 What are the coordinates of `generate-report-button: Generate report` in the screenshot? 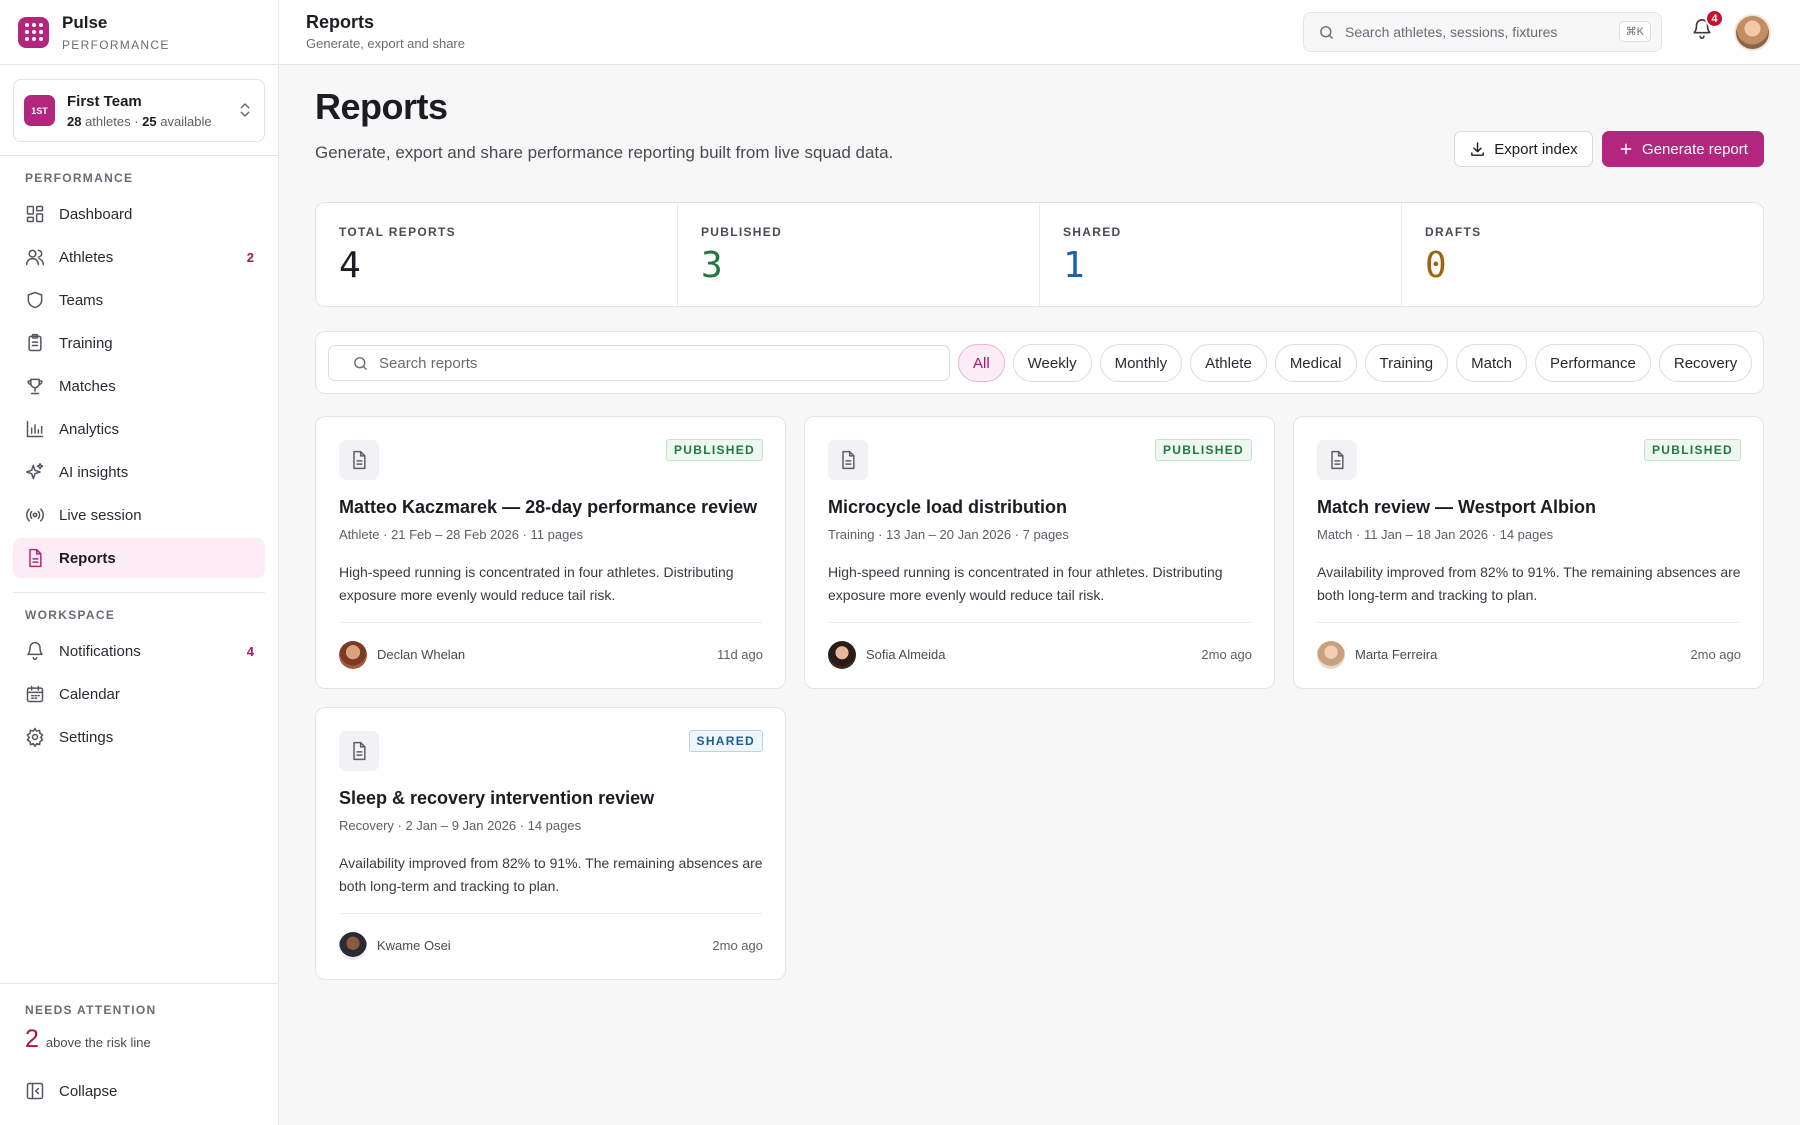 It's located at (1683, 149).